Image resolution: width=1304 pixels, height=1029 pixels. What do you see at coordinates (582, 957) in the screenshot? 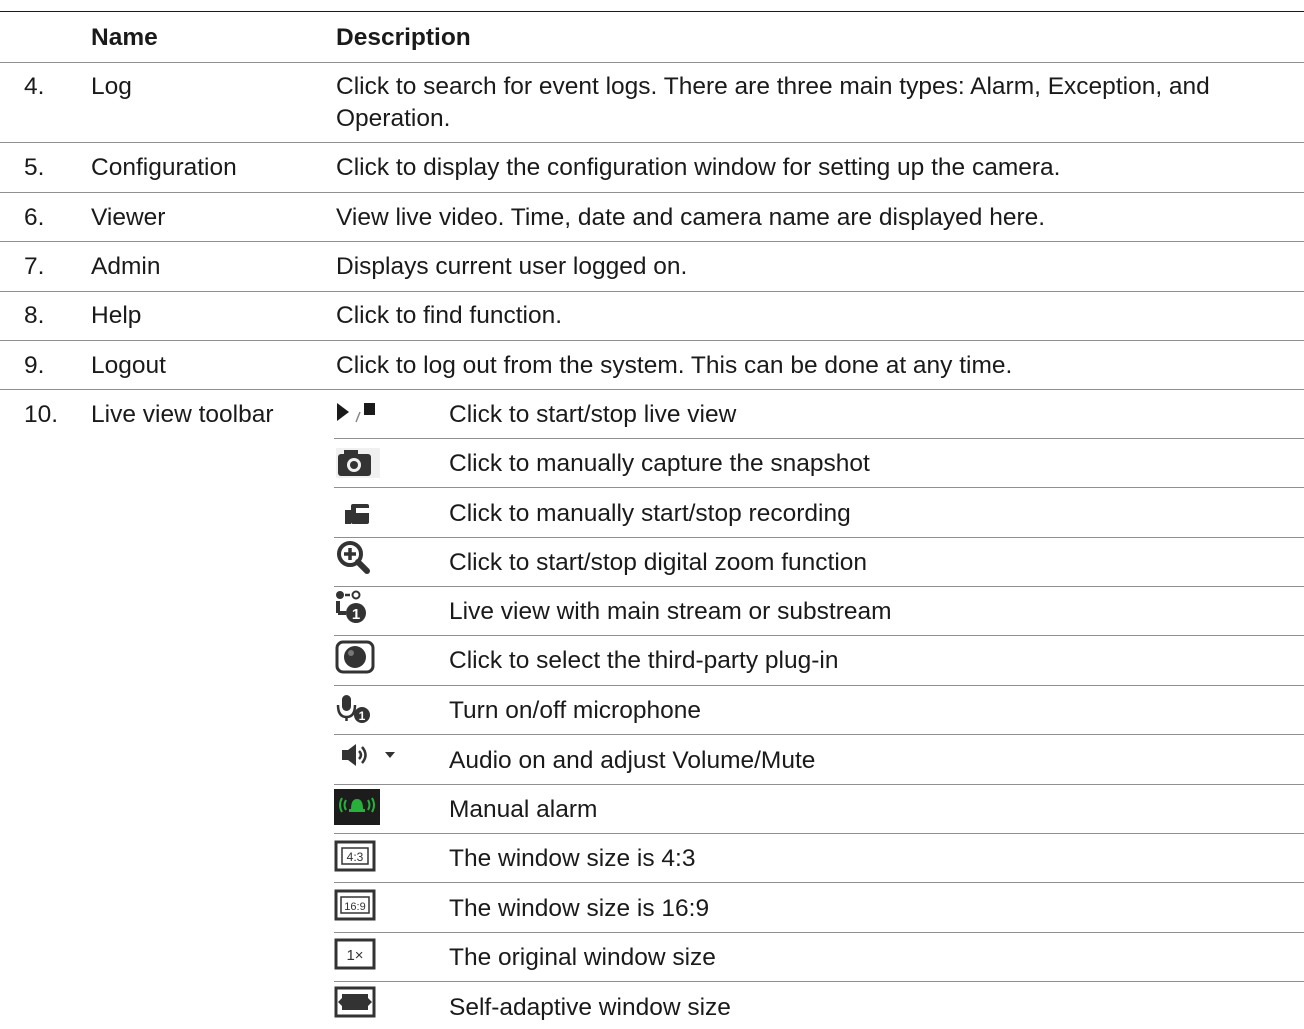
I see `toolbar-description: The original window size` at bounding box center [582, 957].